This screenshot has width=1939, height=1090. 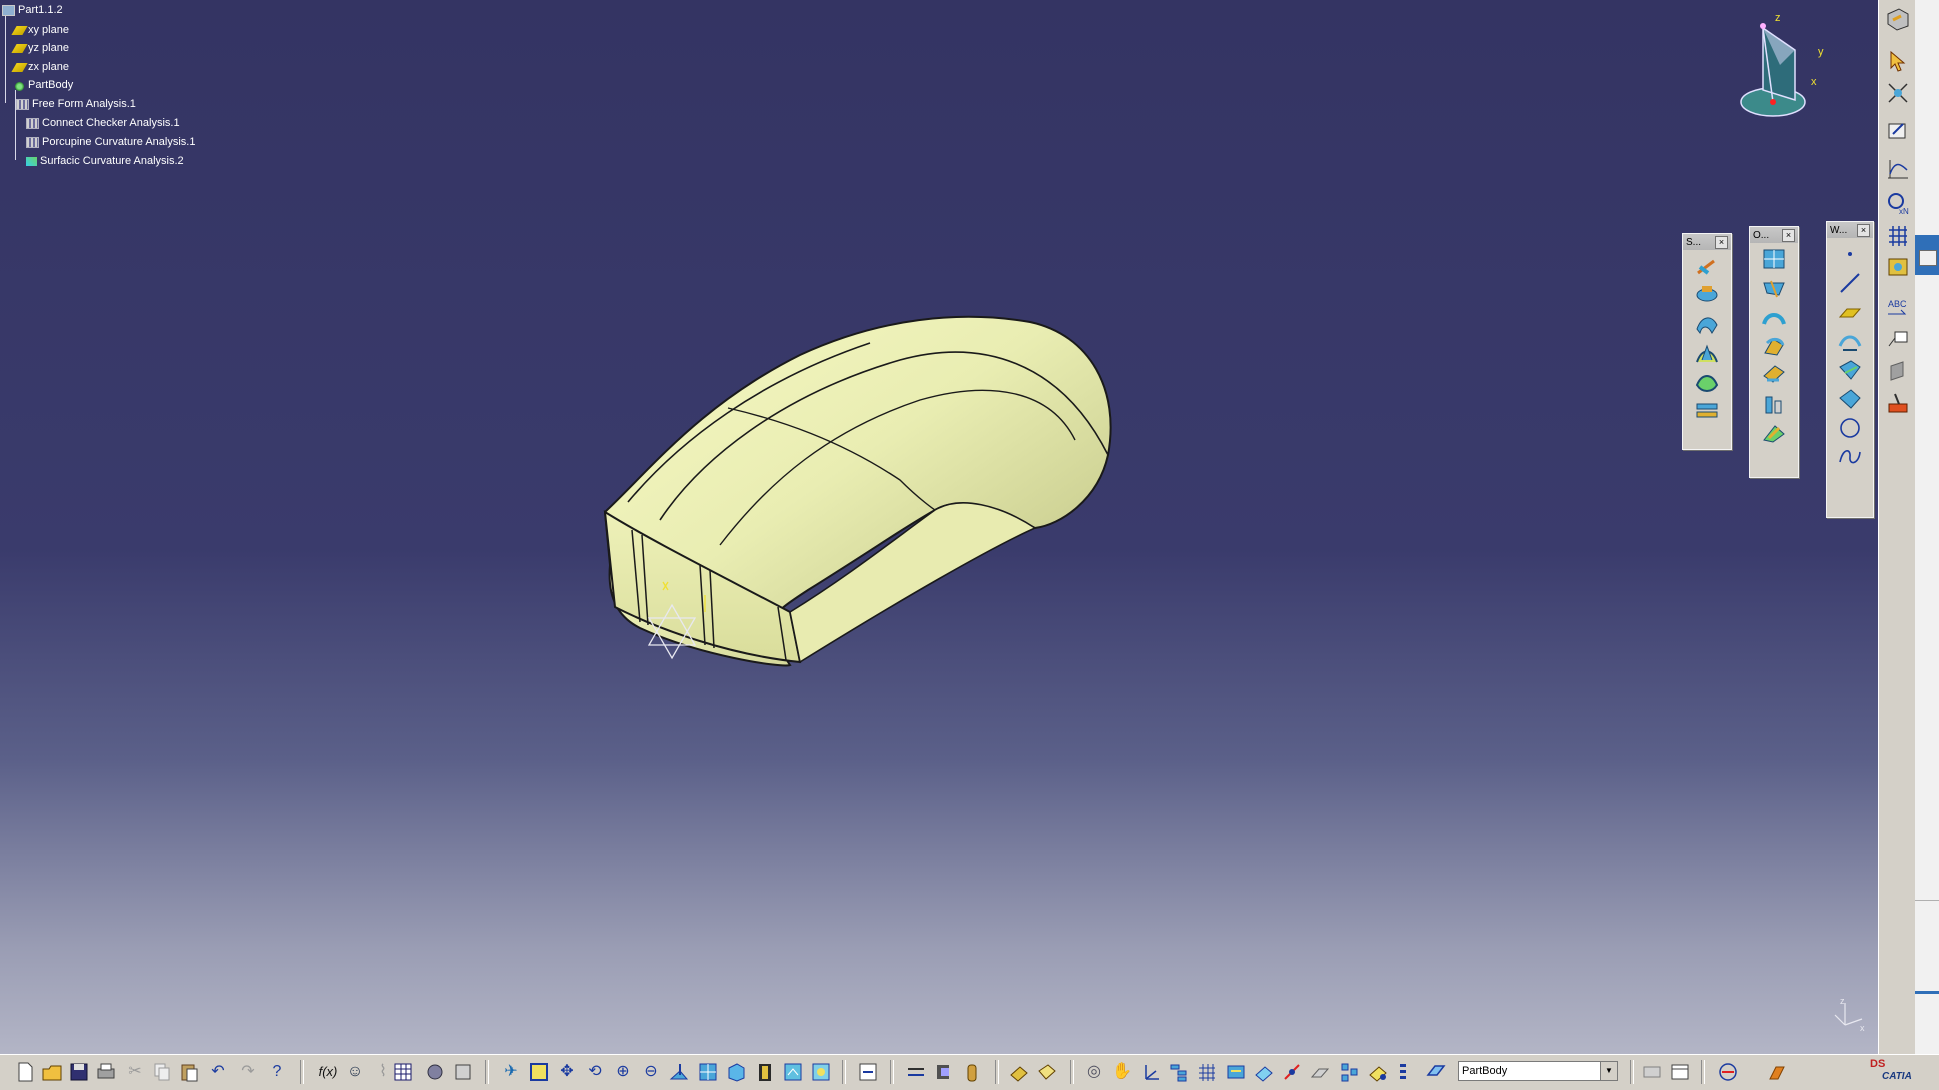 I want to click on line-icon, so click(x=1850, y=283).